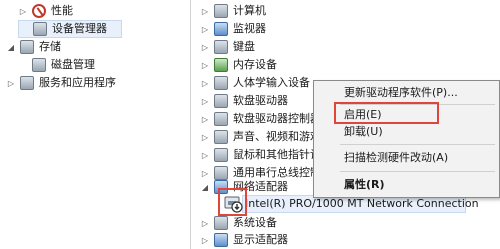 Image resolution: width=500 pixels, height=249 pixels. Describe the element at coordinates (238, 223) in the screenshot. I see `device-category-system: ▷ 系统设备` at that location.